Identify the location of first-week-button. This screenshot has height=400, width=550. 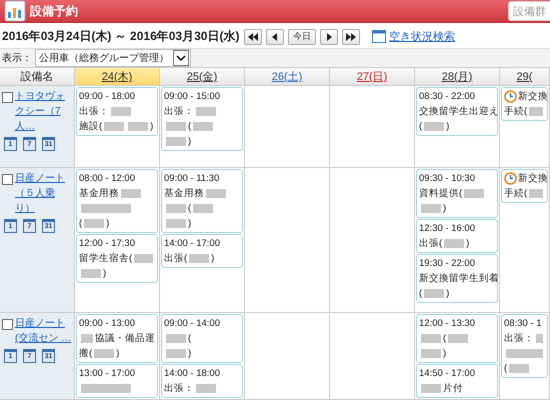
(253, 36).